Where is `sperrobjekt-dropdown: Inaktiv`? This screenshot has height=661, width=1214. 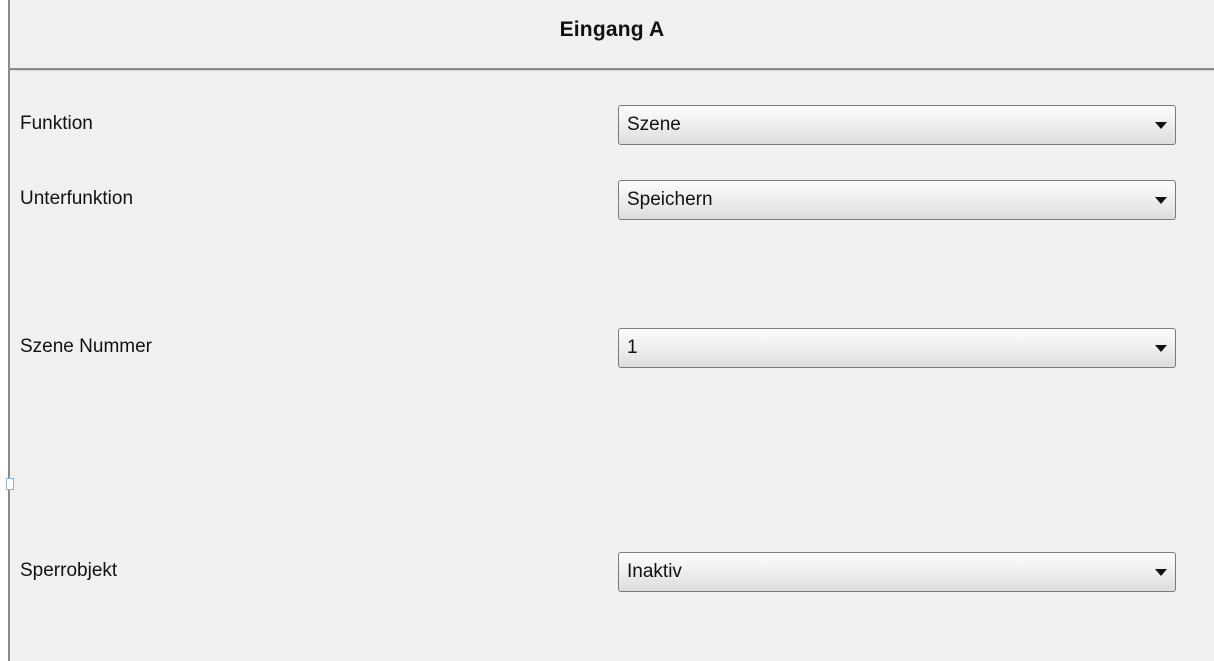 sperrobjekt-dropdown: Inaktiv is located at coordinates (897, 572).